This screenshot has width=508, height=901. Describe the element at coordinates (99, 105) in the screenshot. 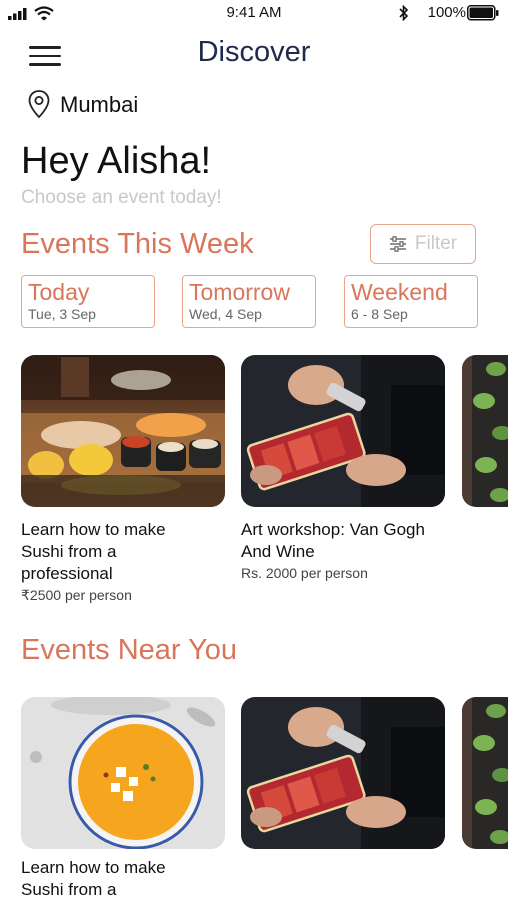

I see `location-city: Mumbai` at that location.